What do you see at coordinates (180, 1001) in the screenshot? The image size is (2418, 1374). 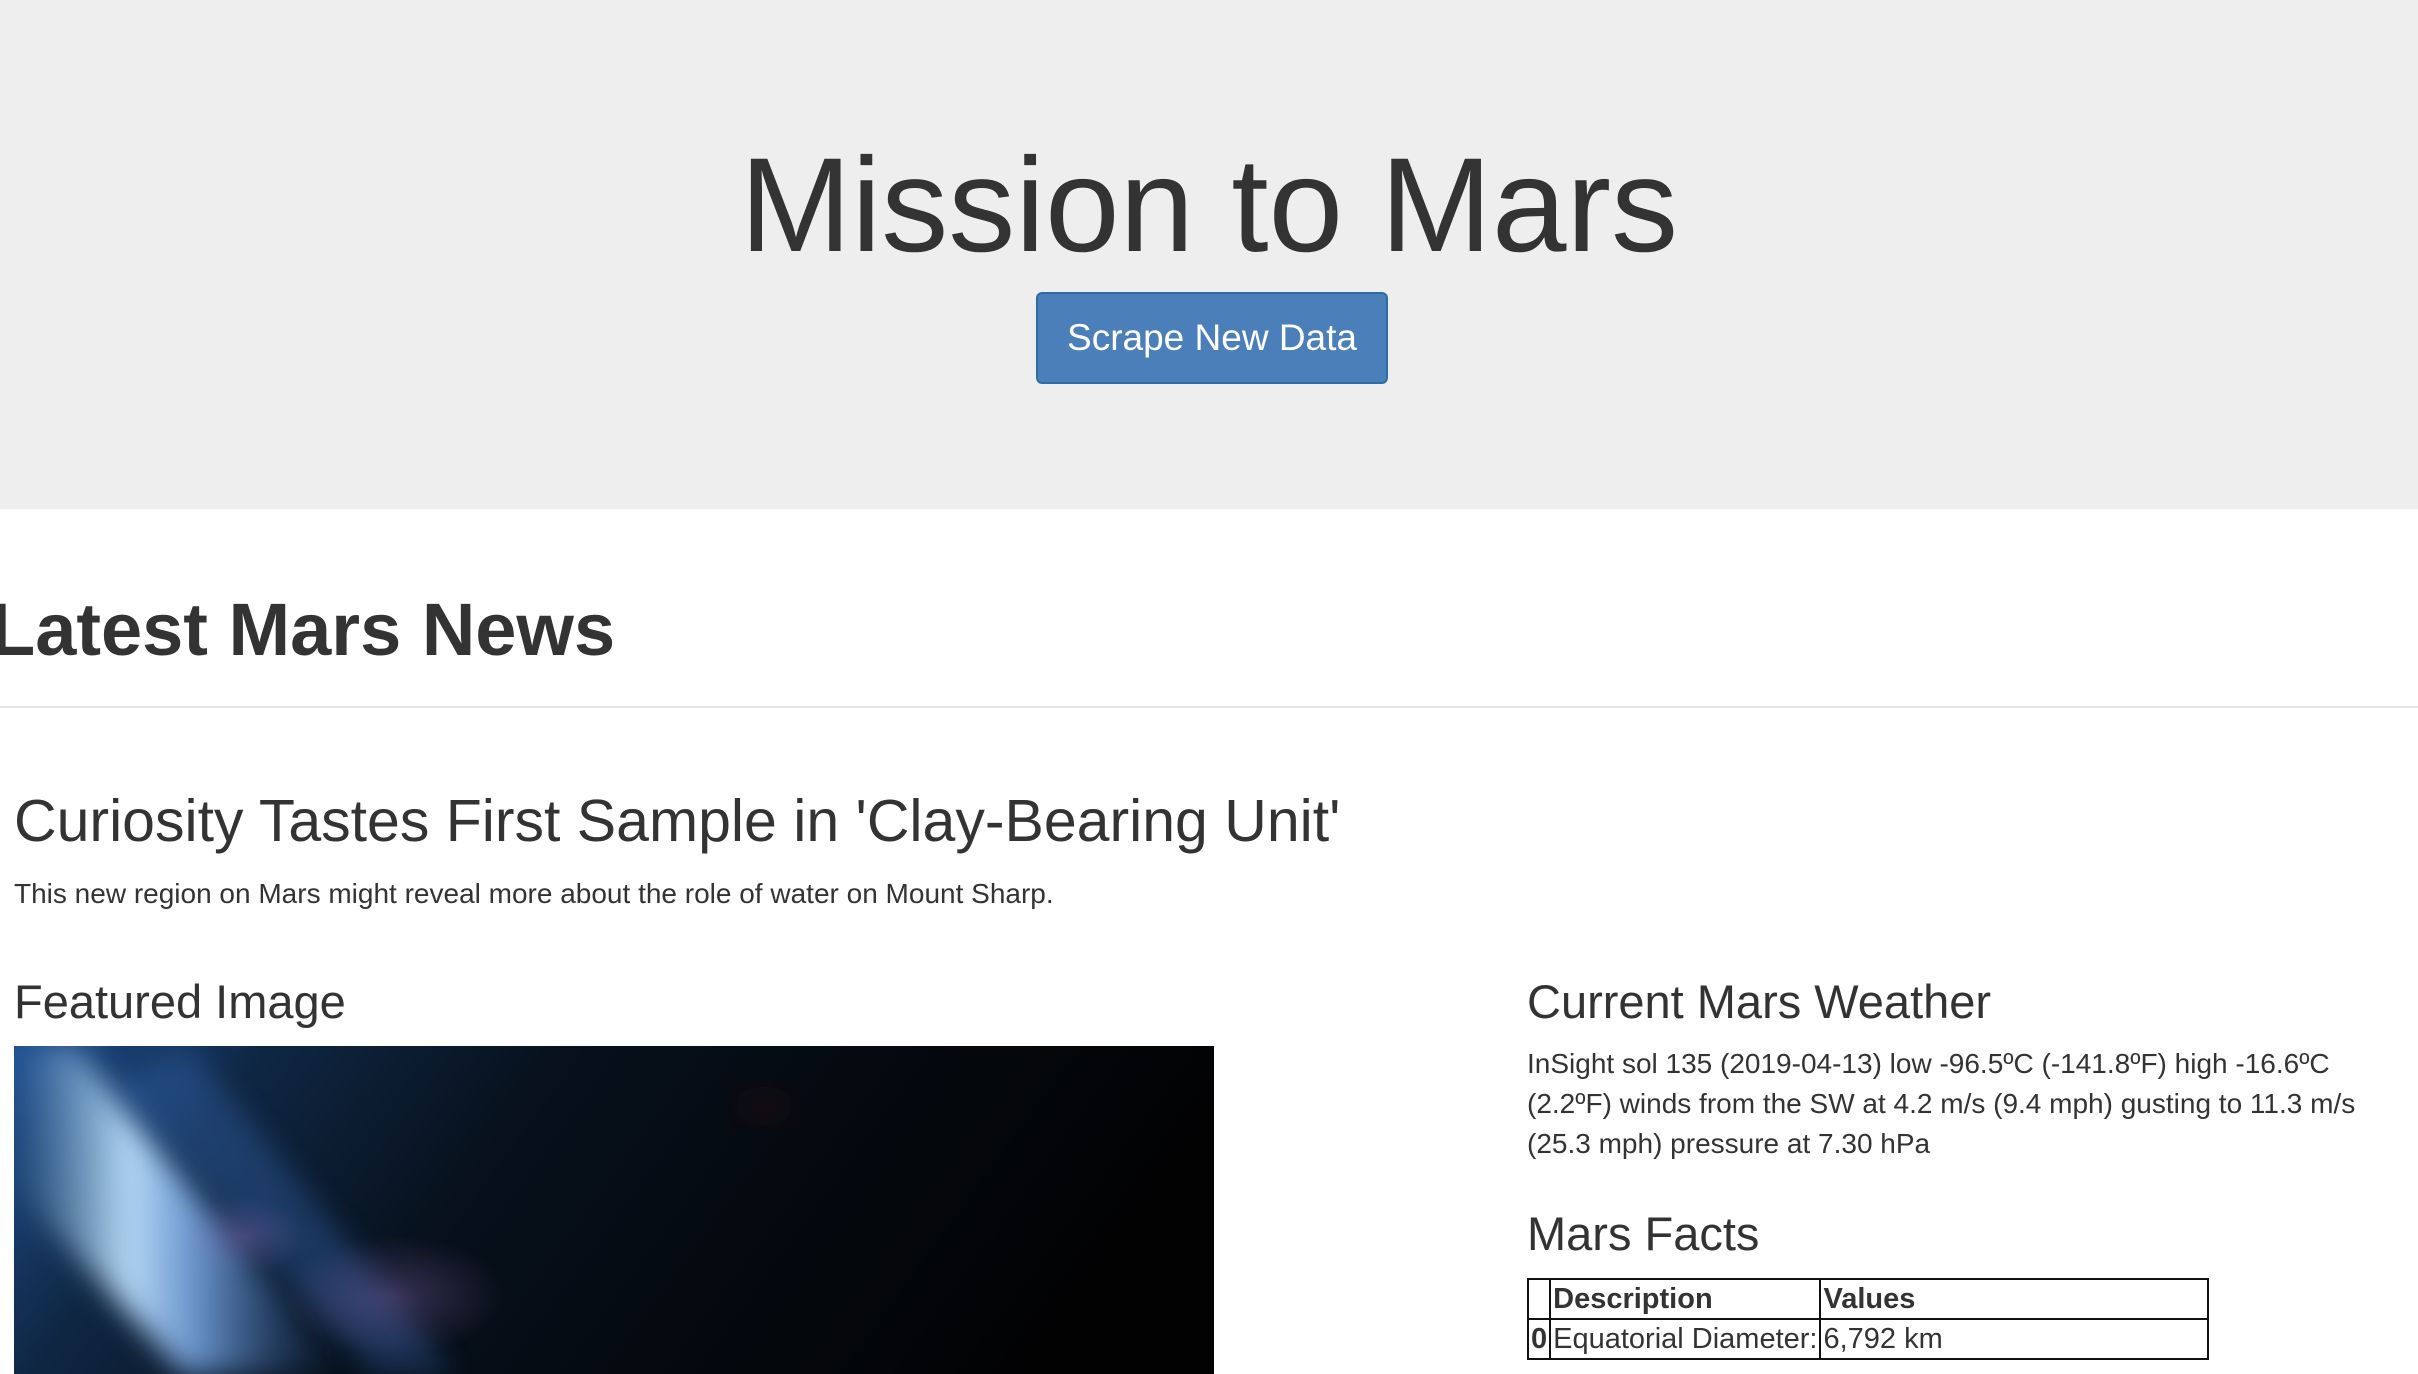 I see `featured-image-heading: Featured Image` at bounding box center [180, 1001].